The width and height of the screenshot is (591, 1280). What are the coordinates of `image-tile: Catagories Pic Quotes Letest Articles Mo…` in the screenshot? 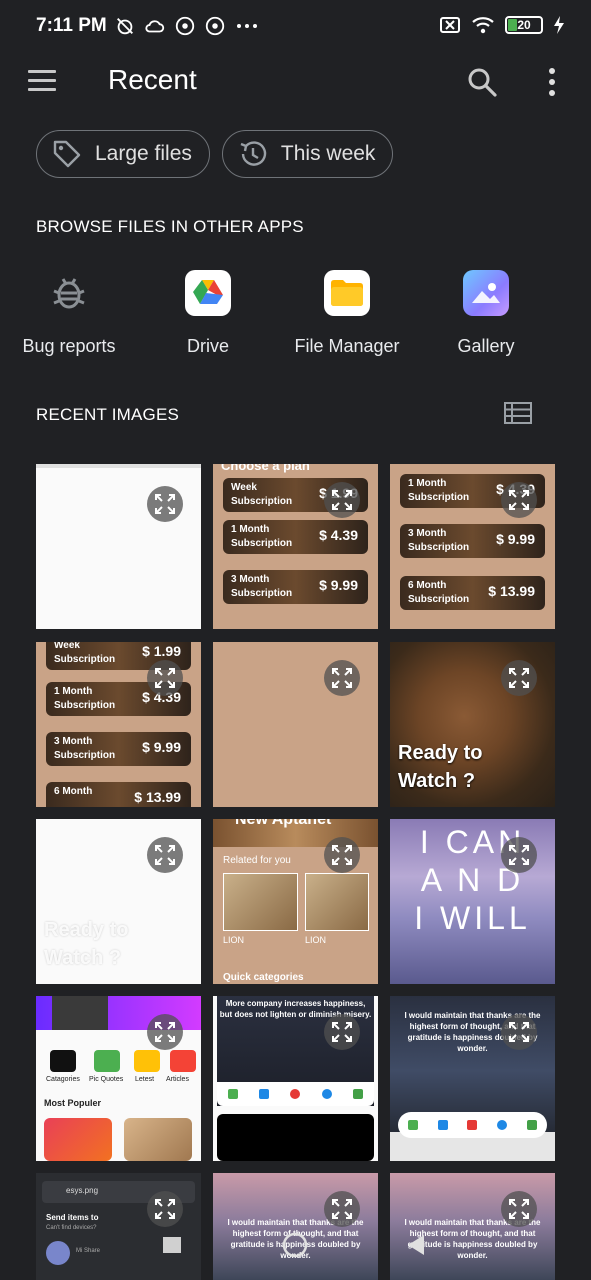 It's located at (118, 1078).